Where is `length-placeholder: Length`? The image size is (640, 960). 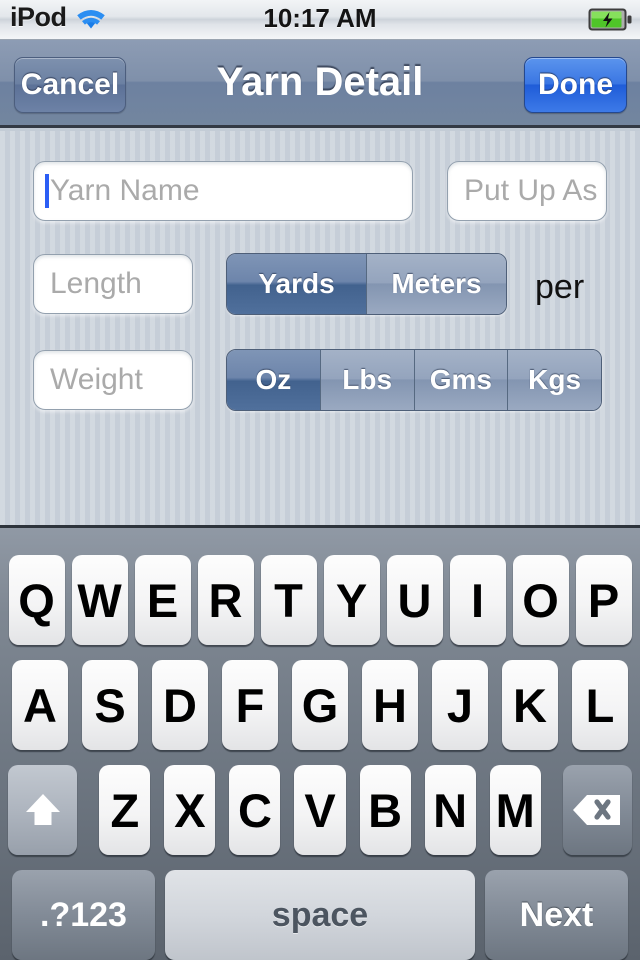 length-placeholder: Length is located at coordinates (96, 283).